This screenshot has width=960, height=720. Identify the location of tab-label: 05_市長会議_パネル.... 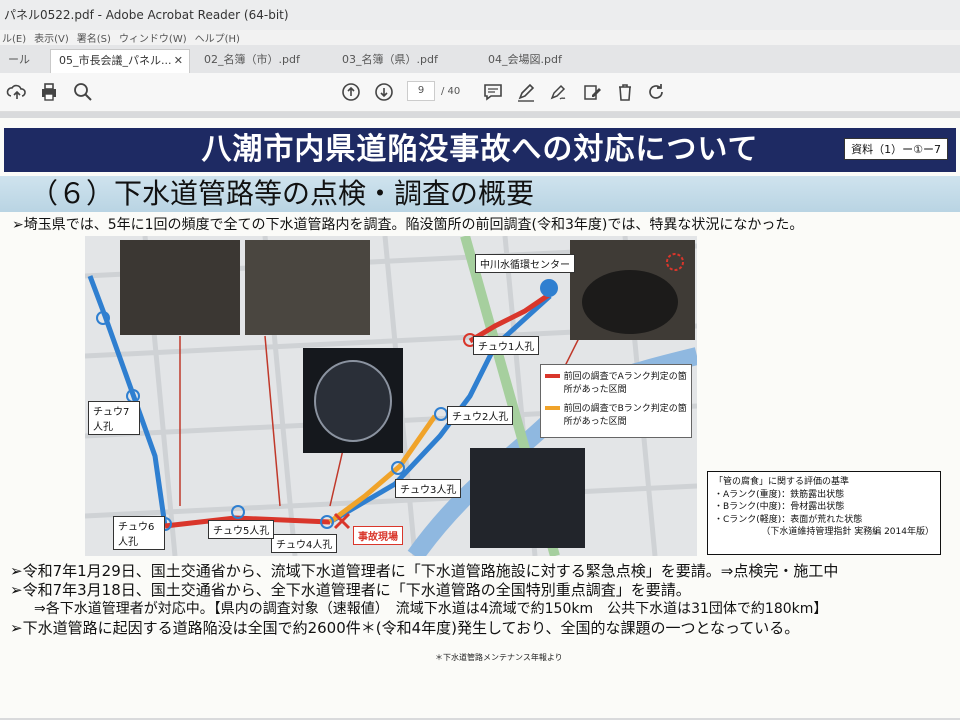
(115, 60).